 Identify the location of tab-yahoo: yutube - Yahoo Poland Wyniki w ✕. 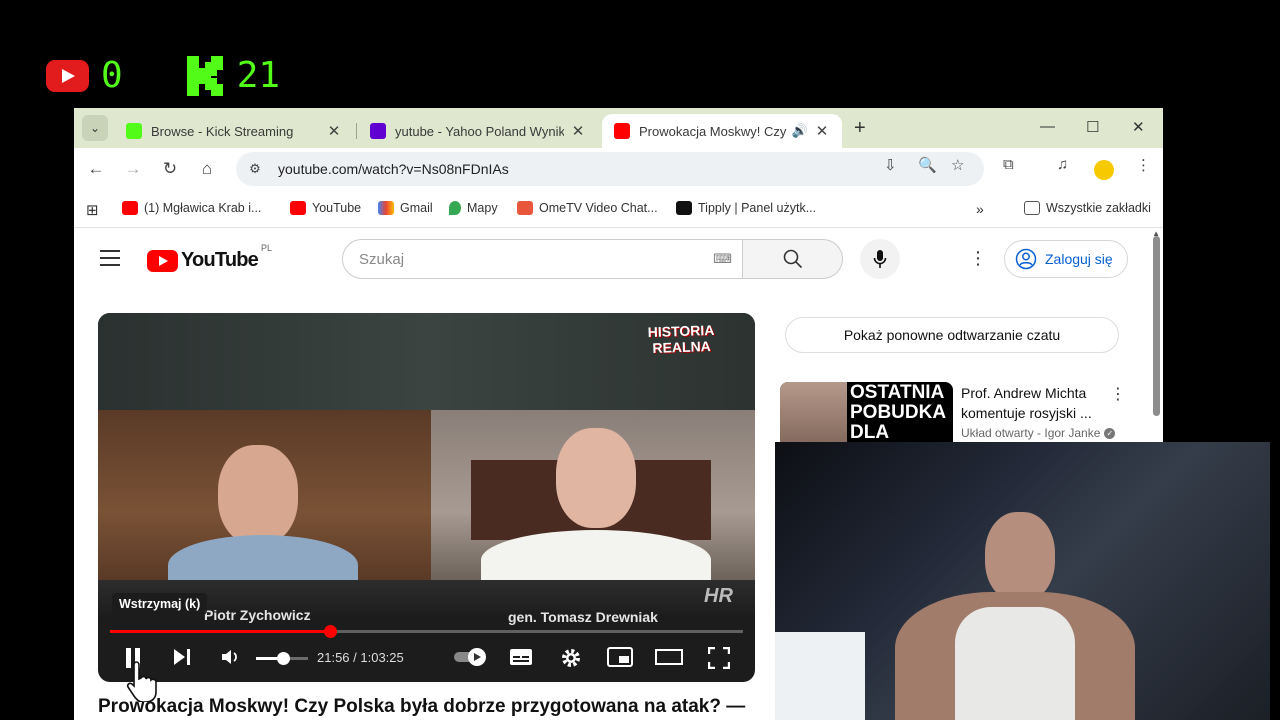
(478, 131).